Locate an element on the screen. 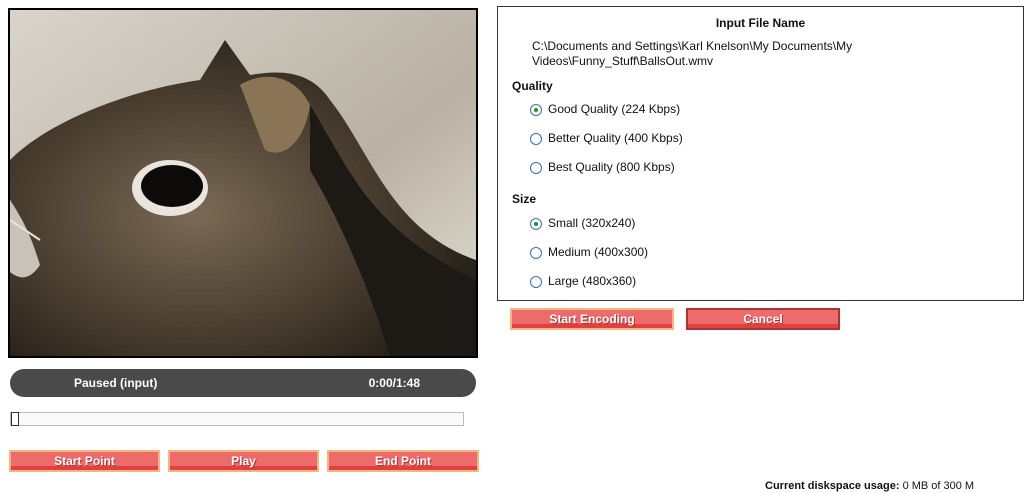 Image resolution: width=1031 pixels, height=493 pixels. play-button: Play is located at coordinates (243, 461).